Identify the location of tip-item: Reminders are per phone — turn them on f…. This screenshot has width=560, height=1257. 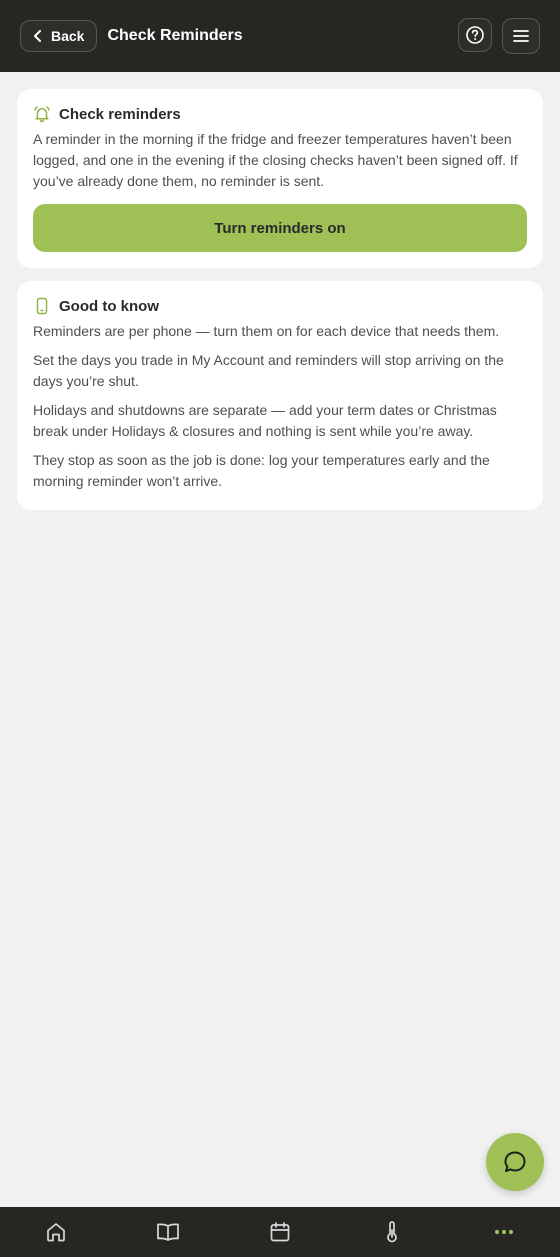
(266, 331).